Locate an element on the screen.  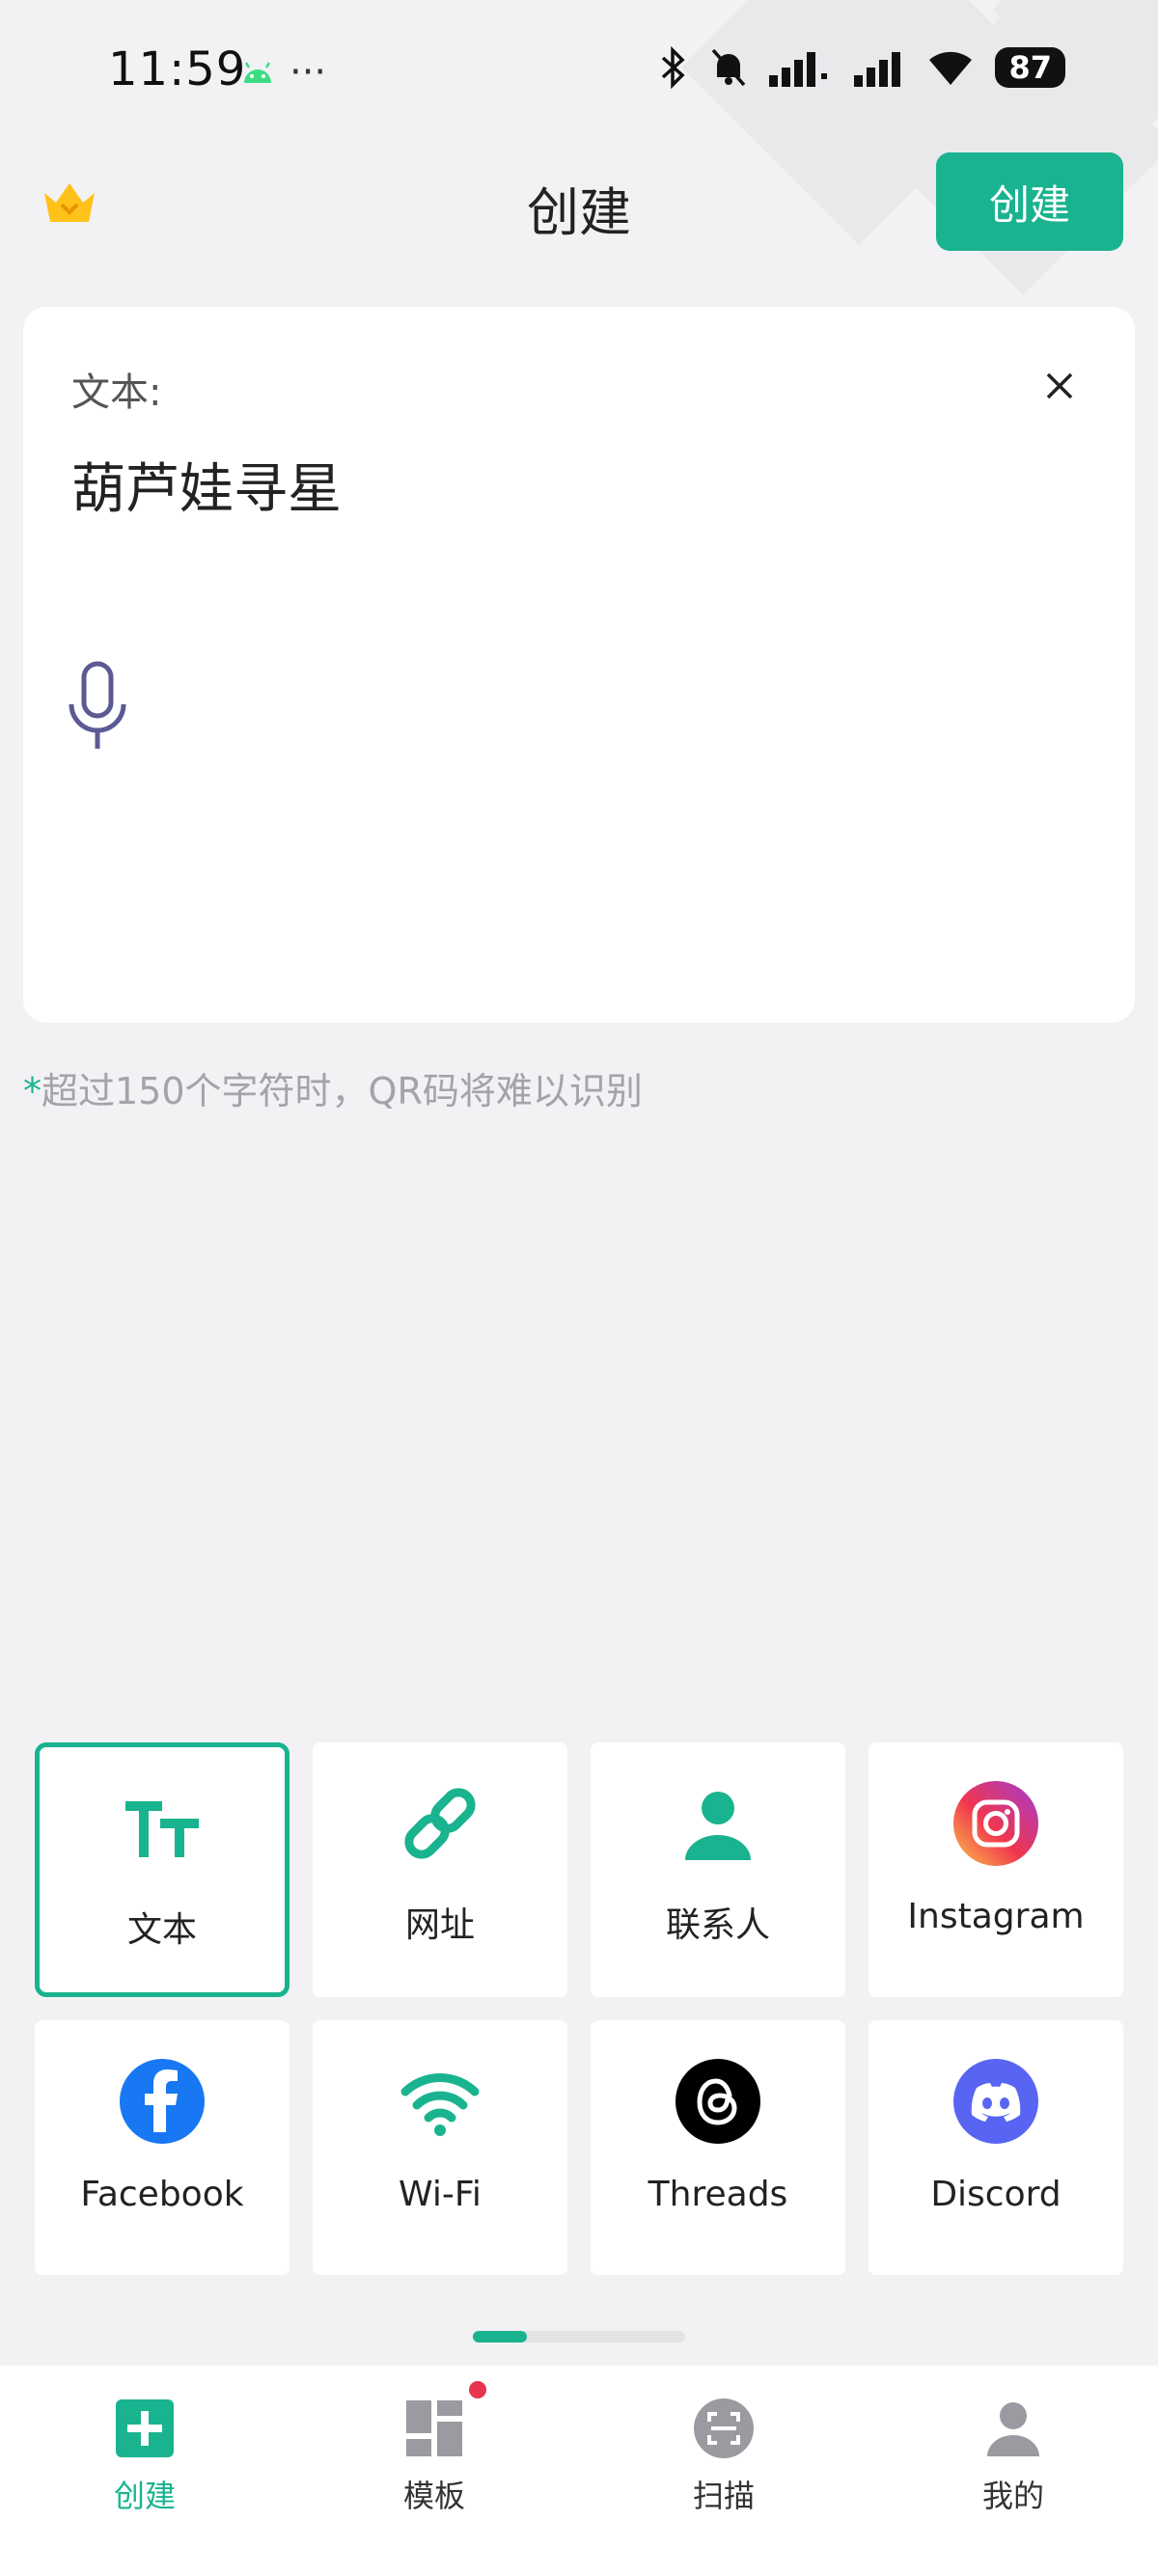
tile-label: Wi-Fi is located at coordinates (440, 2195).